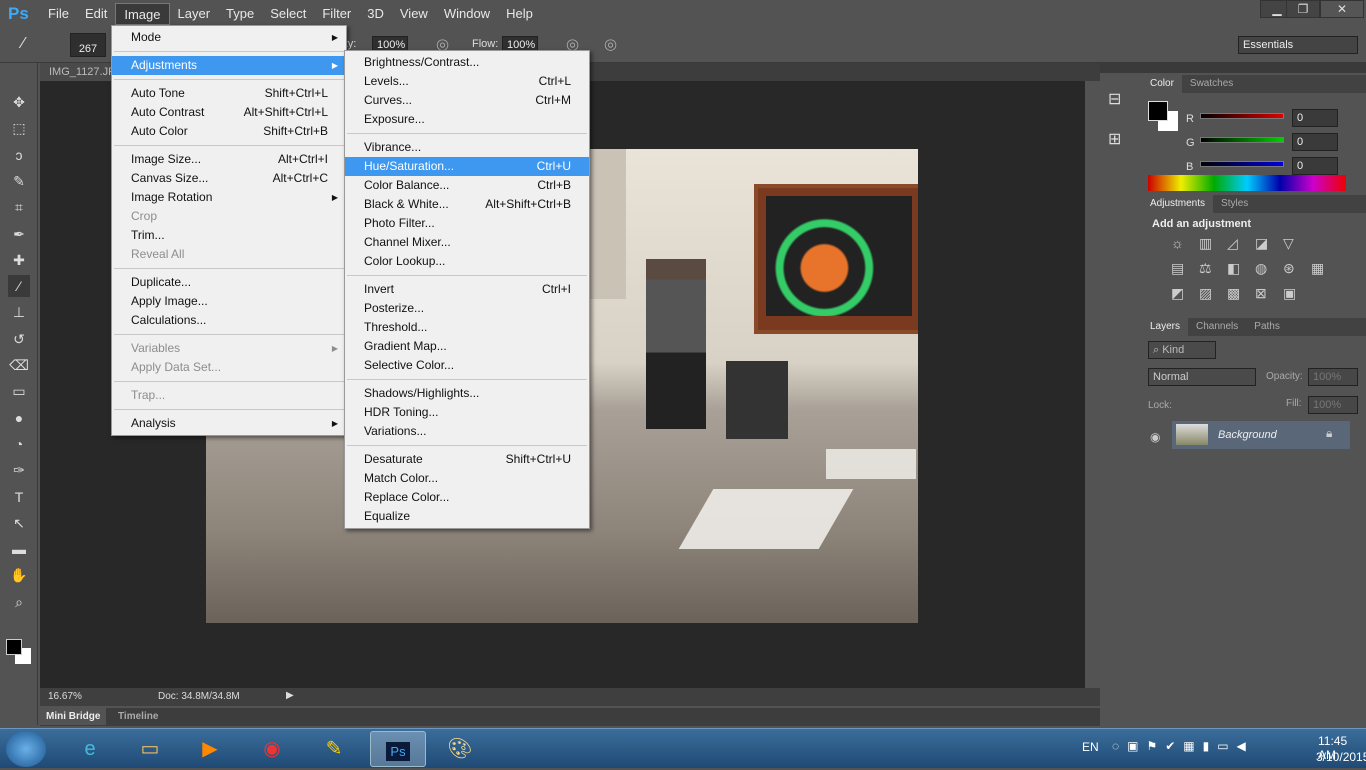 The height and width of the screenshot is (770, 1366). What do you see at coordinates (1183, 746) in the screenshot?
I see `tray-icons: ◌▣⚑✔▦▮▭◀` at bounding box center [1183, 746].